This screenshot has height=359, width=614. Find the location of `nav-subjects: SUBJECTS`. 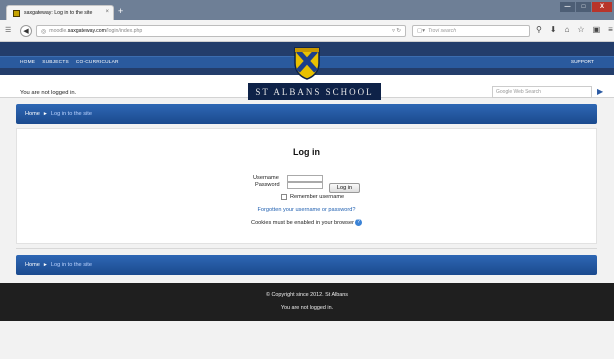

nav-subjects: SUBJECTS is located at coordinates (55, 62).